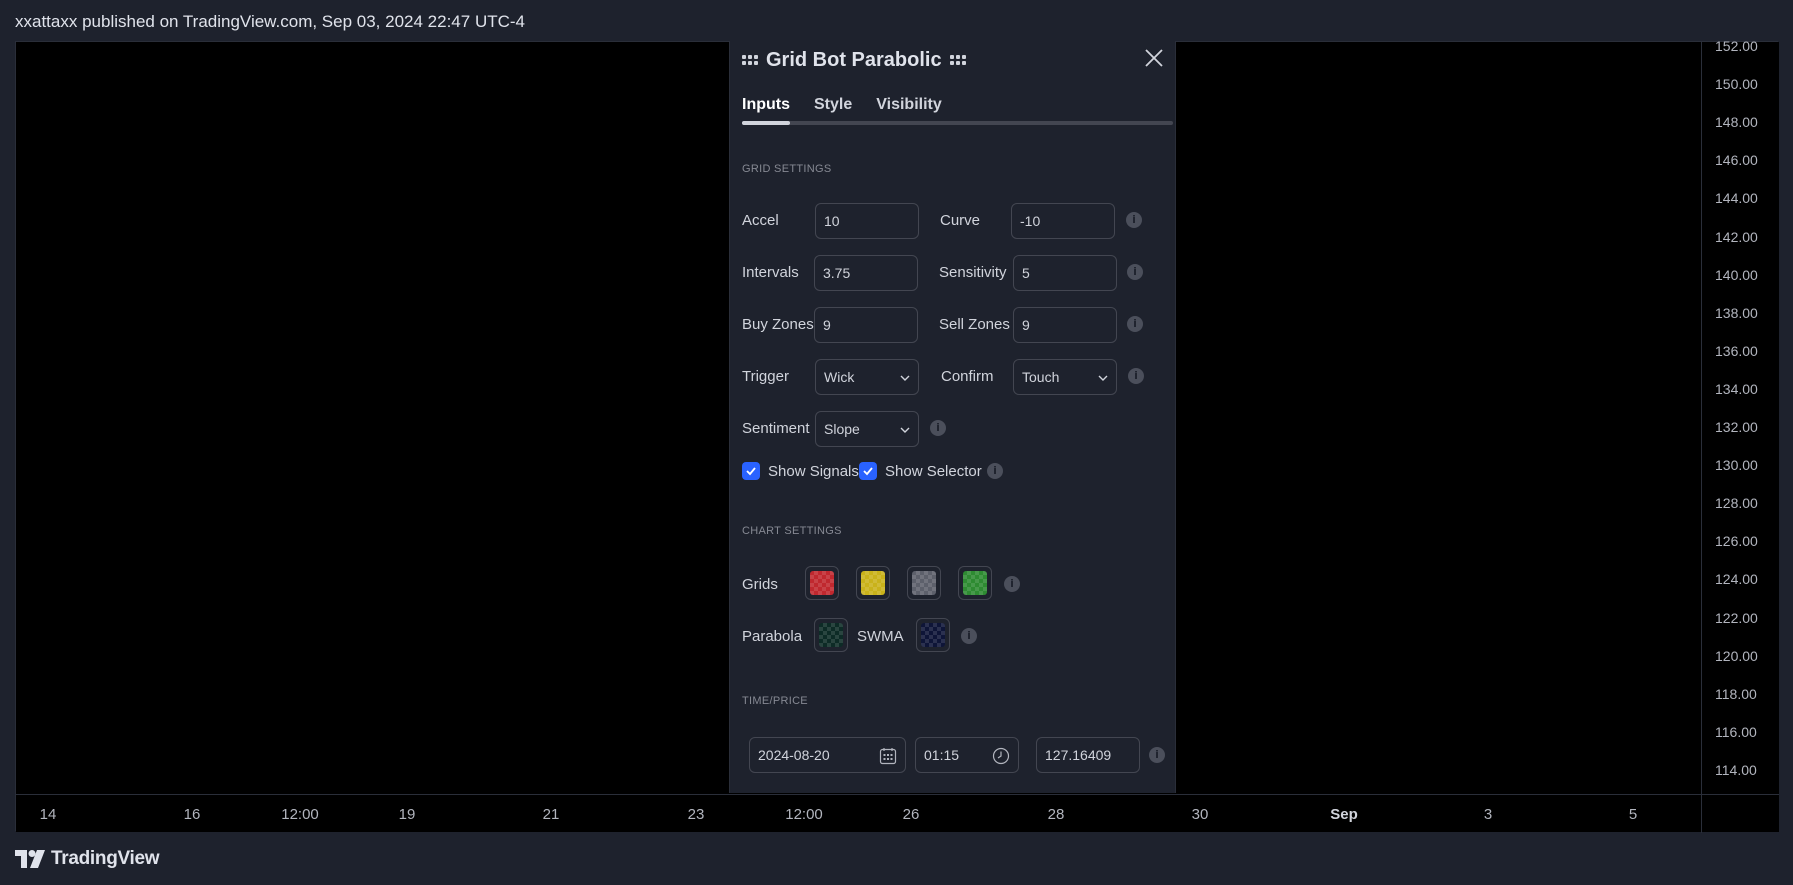 Image resolution: width=1793 pixels, height=885 pixels. Describe the element at coordinates (1736, 731) in the screenshot. I see `price-axis-label: 116.00` at that location.